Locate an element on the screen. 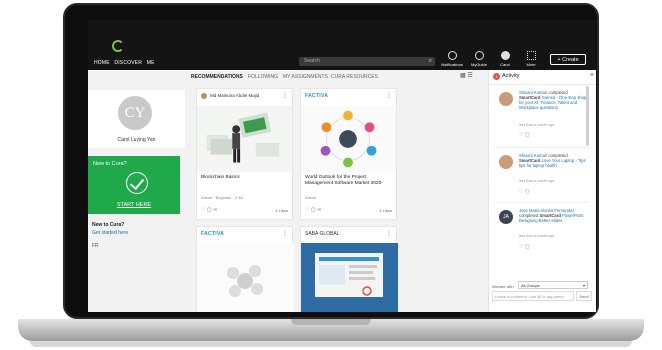 The image size is (662, 350). new-to-cura-card: New to Cura? START HERE is located at coordinates (134, 185).